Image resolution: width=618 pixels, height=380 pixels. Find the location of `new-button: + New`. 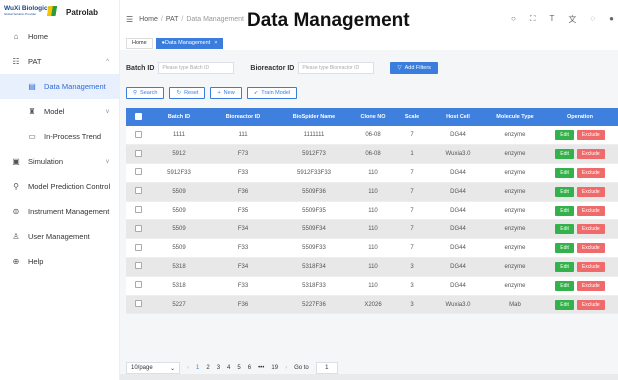

new-button: + New is located at coordinates (226, 93).